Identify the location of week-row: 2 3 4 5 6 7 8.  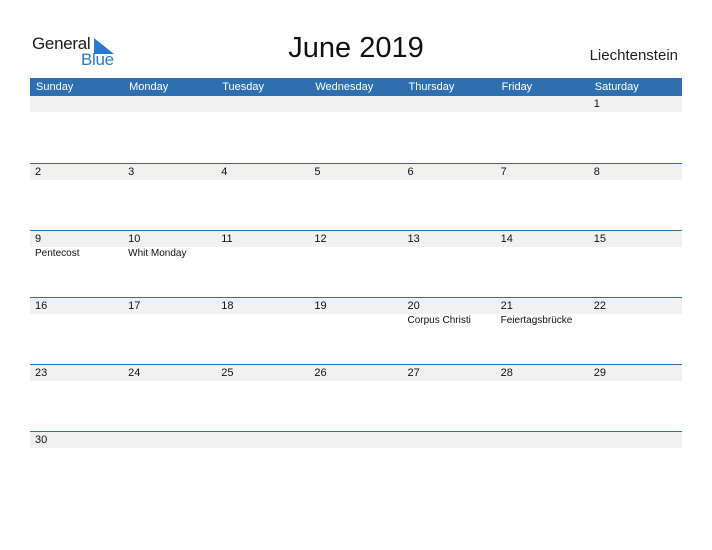
(356, 197).